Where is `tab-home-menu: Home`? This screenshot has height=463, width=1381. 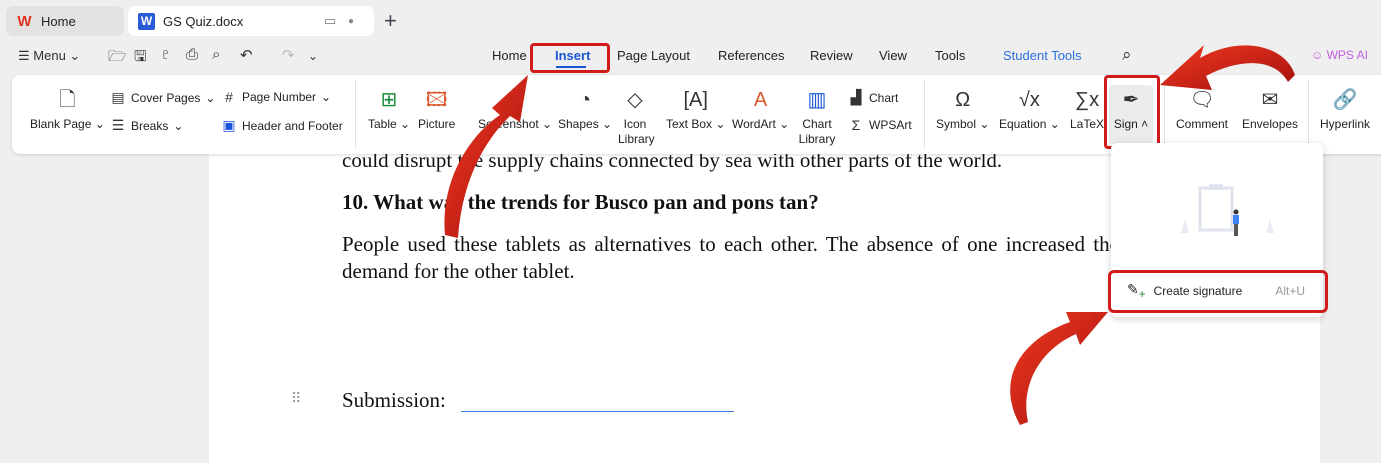 tab-home-menu: Home is located at coordinates (509, 55).